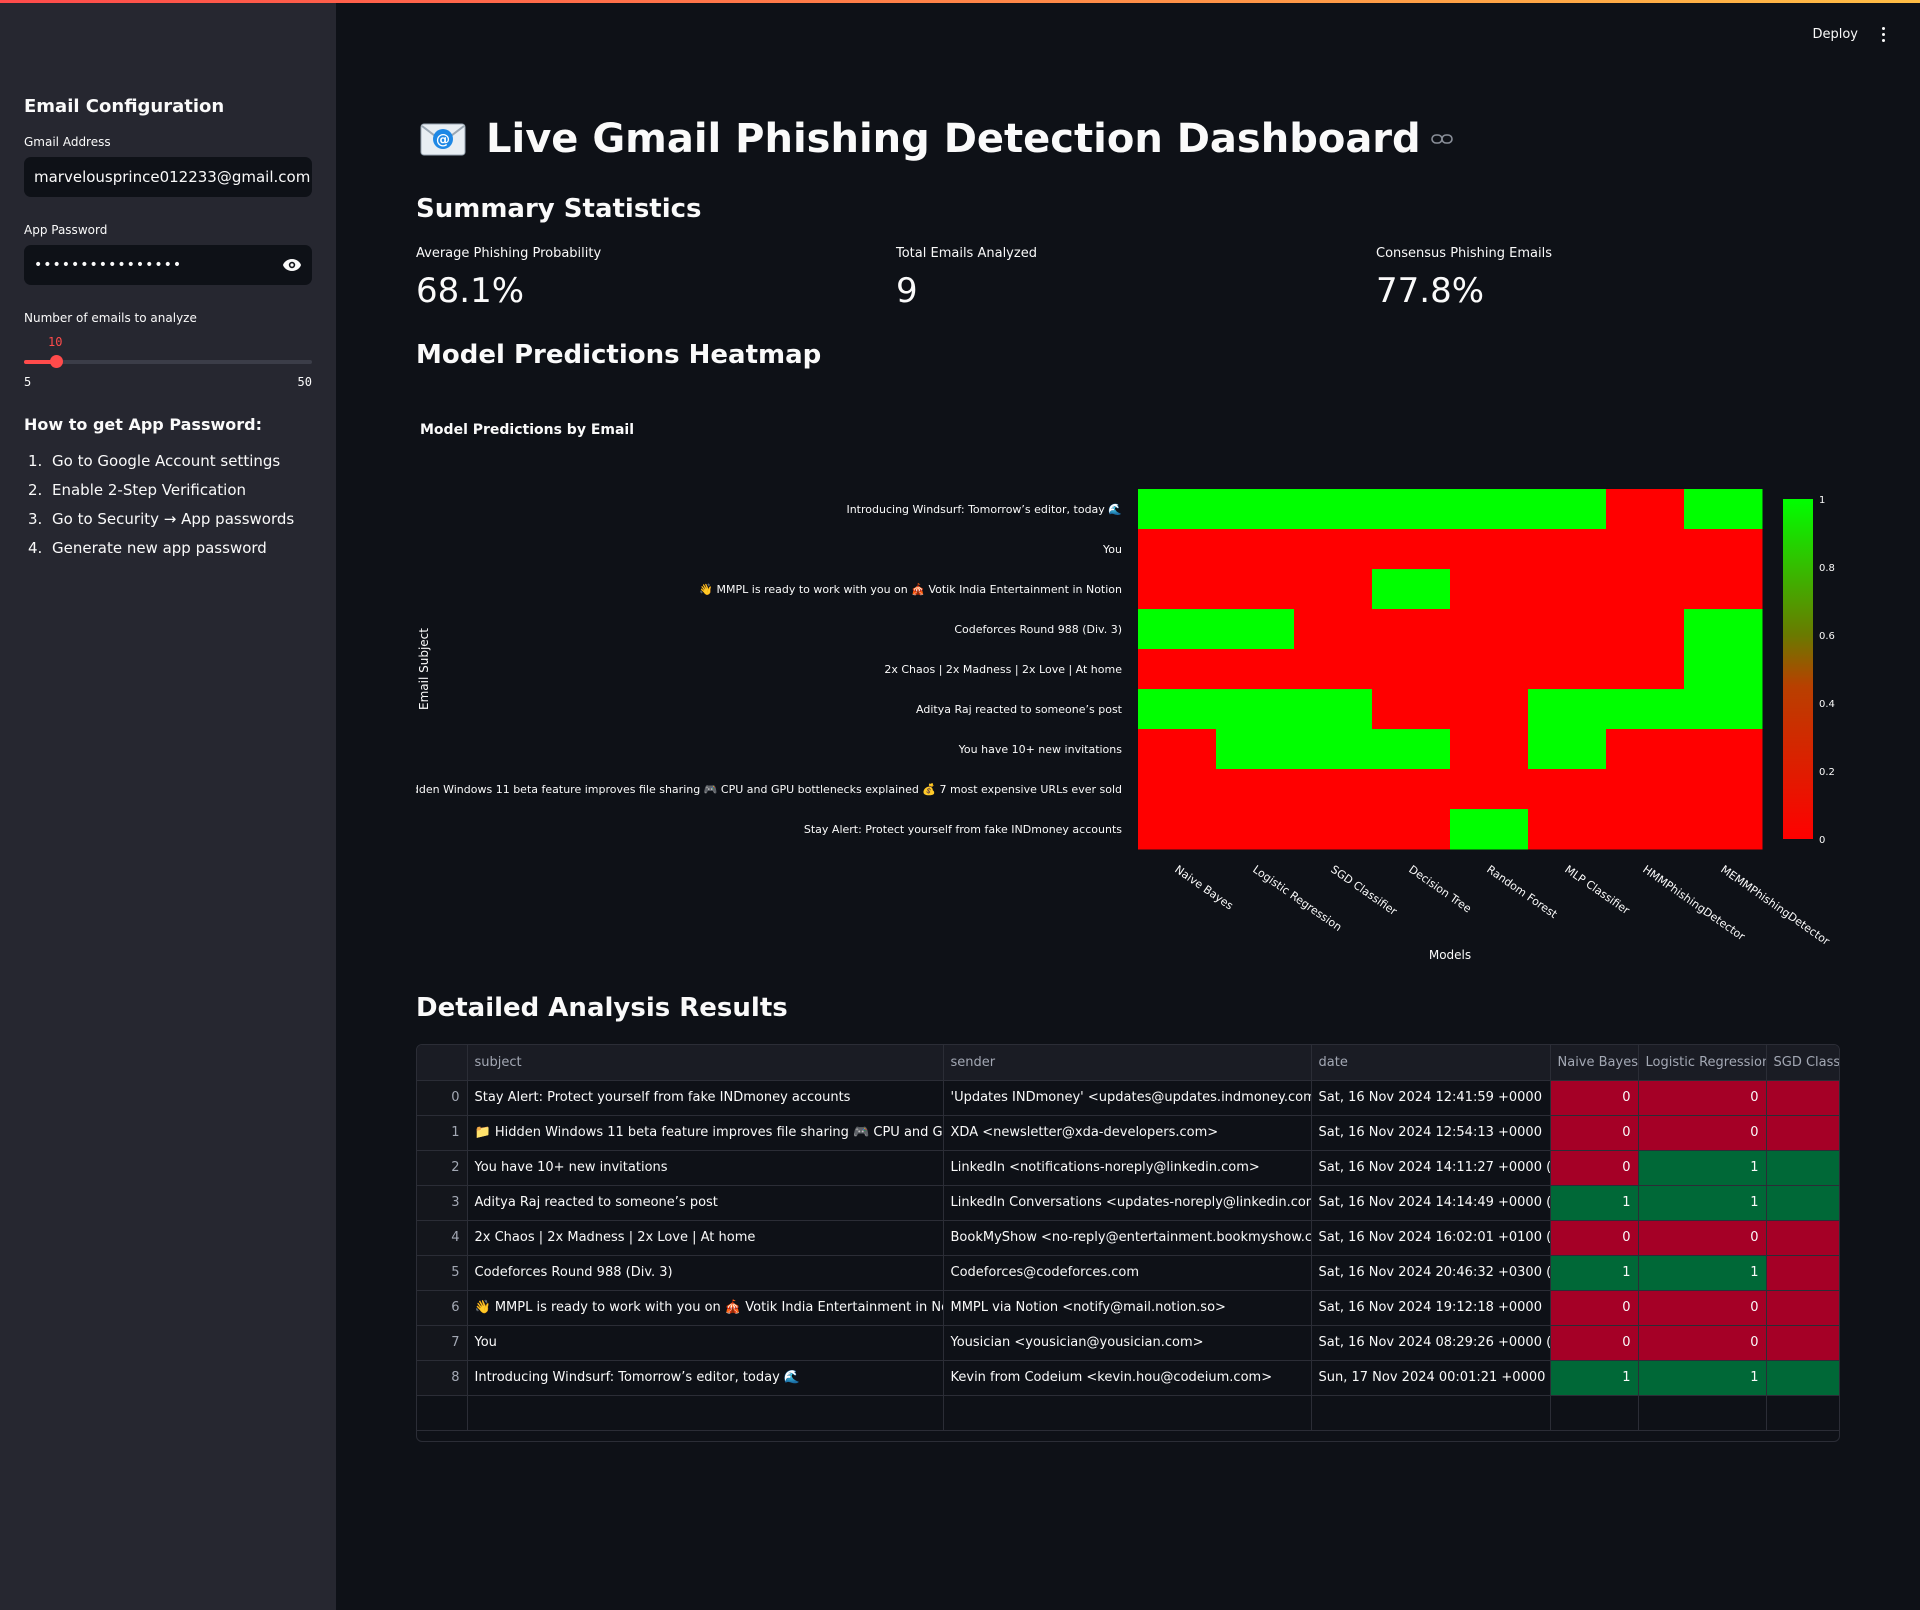 This screenshot has height=1610, width=1920. I want to click on column-header-date: date, so click(1431, 1063).